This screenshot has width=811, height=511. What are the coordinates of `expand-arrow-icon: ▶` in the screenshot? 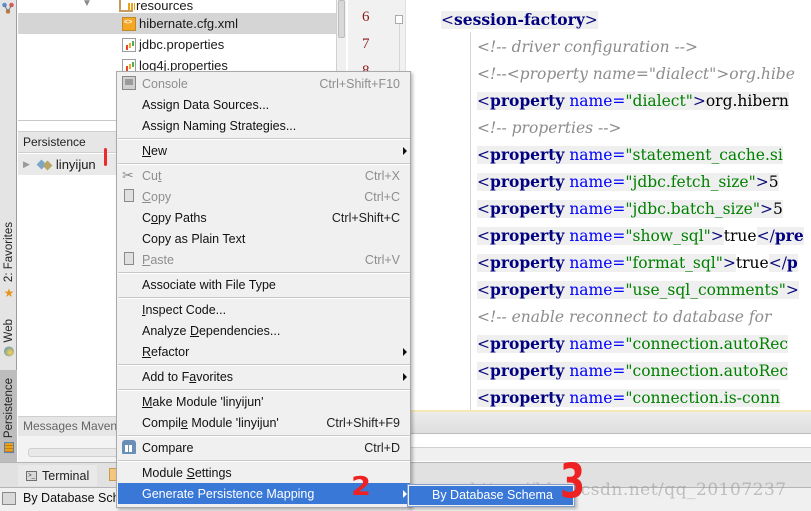 It's located at (26, 164).